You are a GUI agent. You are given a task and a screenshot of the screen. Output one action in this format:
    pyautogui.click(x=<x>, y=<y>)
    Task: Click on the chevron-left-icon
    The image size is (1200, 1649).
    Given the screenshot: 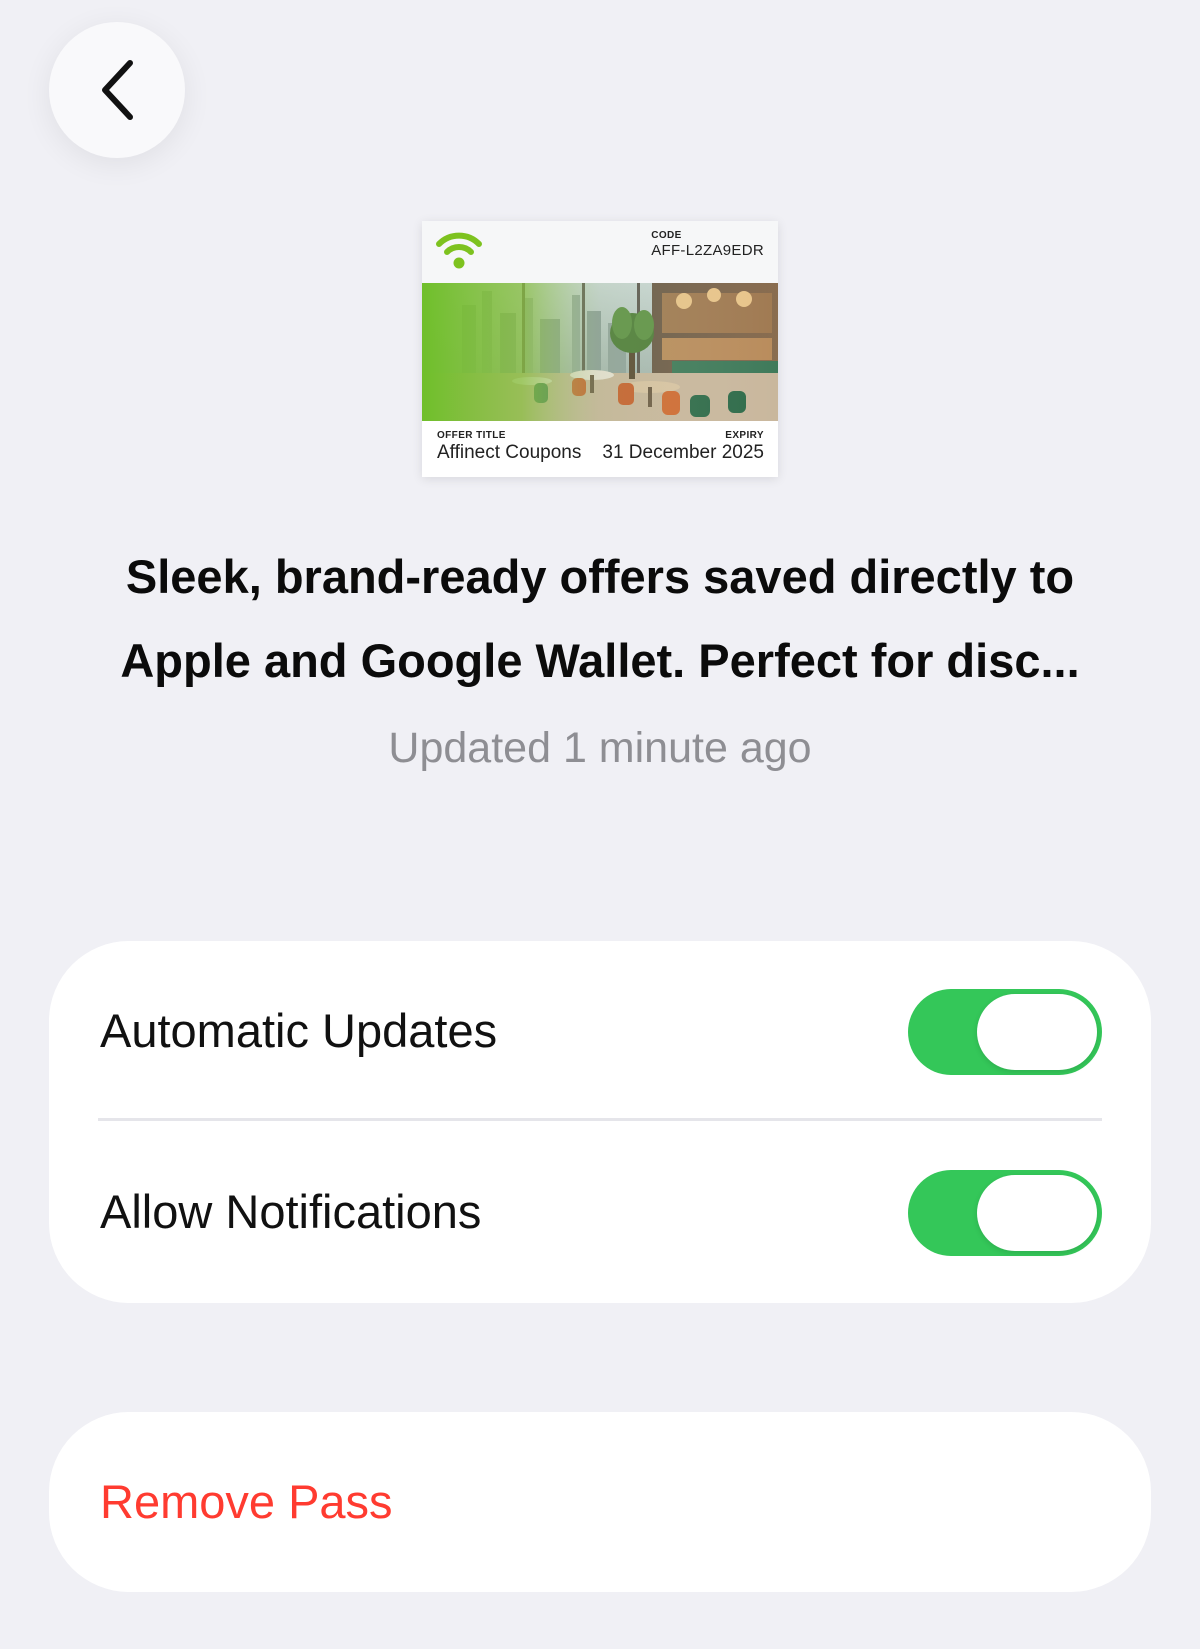 What is the action you would take?
    pyautogui.click(x=117, y=90)
    